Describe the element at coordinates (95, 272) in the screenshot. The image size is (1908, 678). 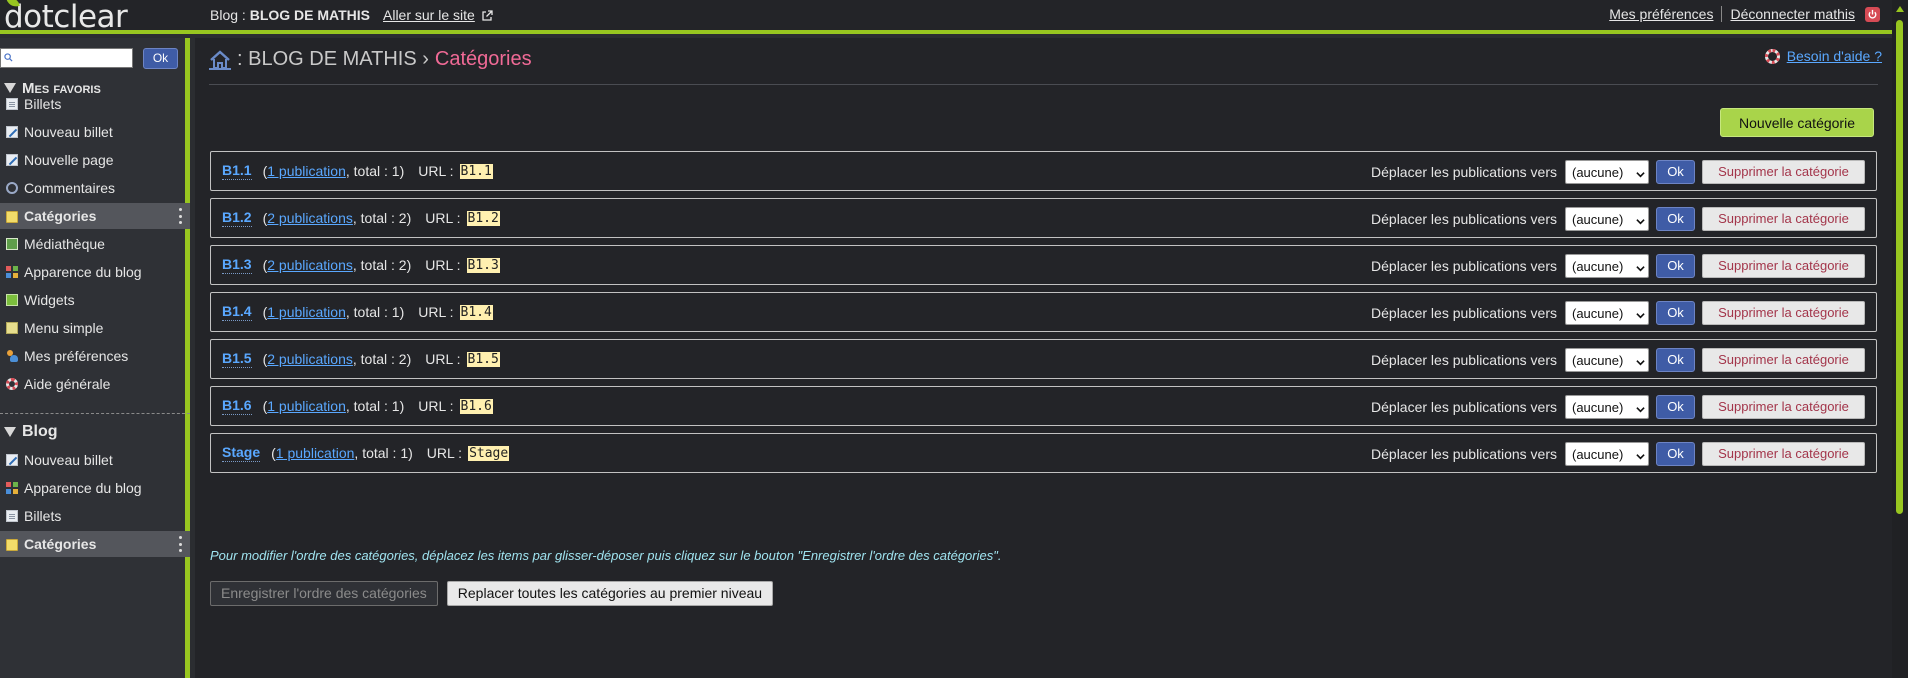
I see `sidebar-item-apparence: Apparence du blog` at that location.